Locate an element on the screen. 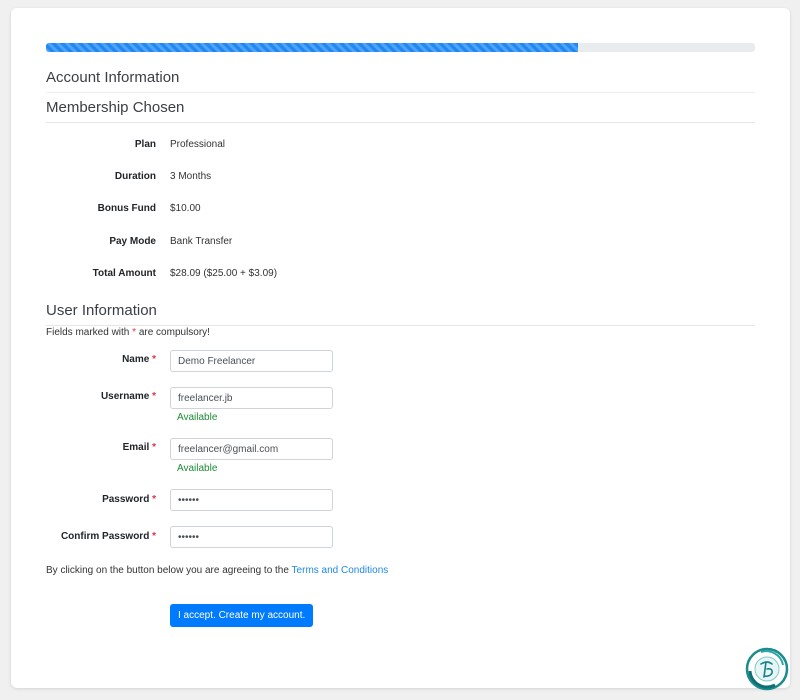  confirm-password-label: Confirm Password * is located at coordinates (101, 536).